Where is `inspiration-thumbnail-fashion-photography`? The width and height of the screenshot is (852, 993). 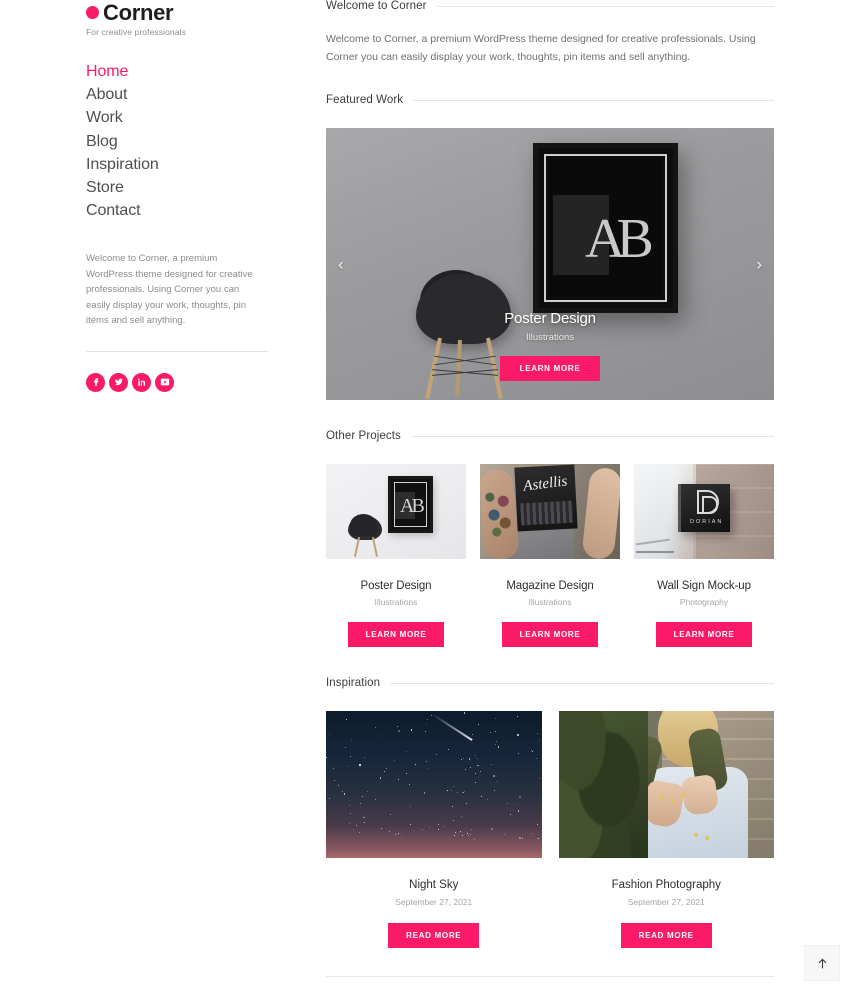
inspiration-thumbnail-fashion-photography is located at coordinates (666, 784).